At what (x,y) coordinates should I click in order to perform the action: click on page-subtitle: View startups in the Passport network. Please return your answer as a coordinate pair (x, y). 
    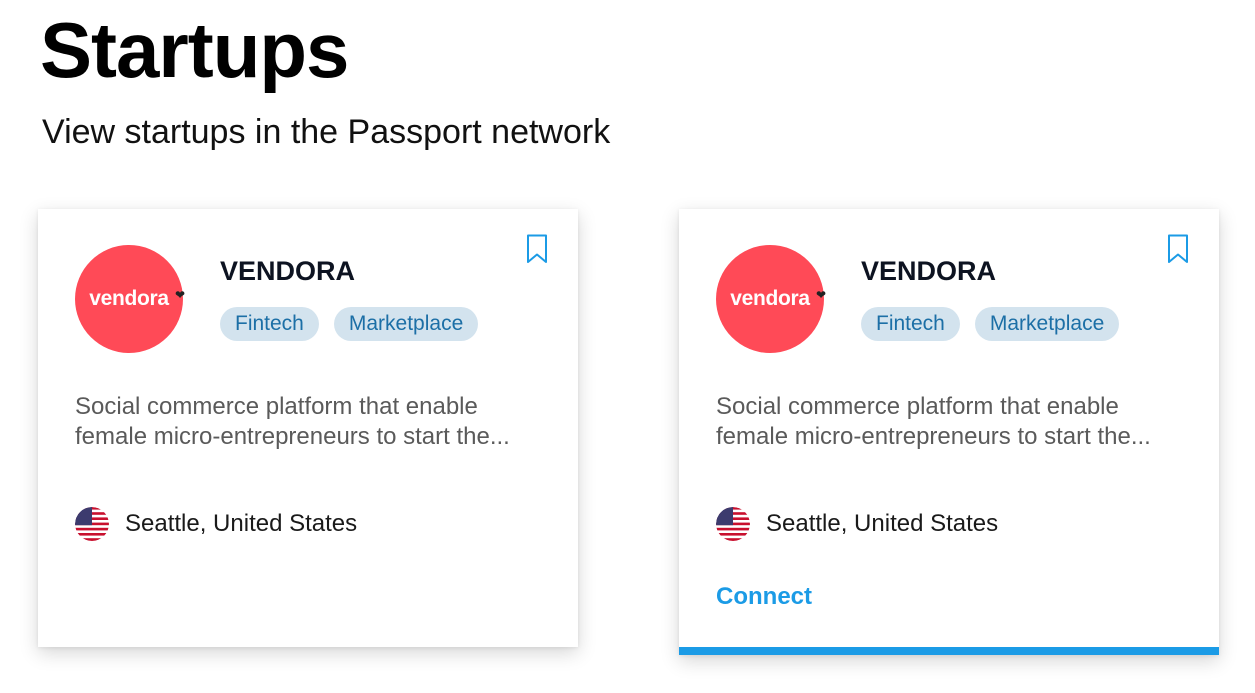
    Looking at the image, I should click on (326, 132).